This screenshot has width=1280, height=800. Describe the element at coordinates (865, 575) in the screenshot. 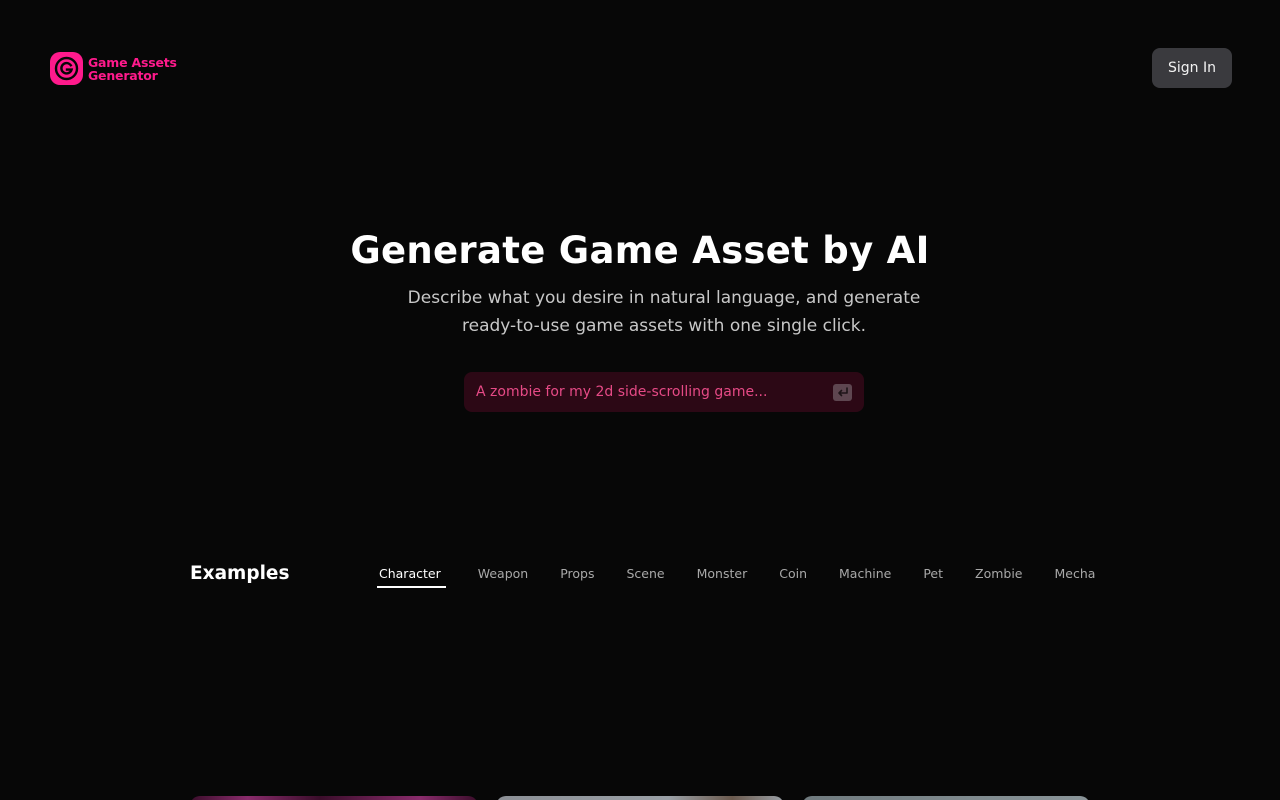

I see `tab-machine: Machine` at that location.